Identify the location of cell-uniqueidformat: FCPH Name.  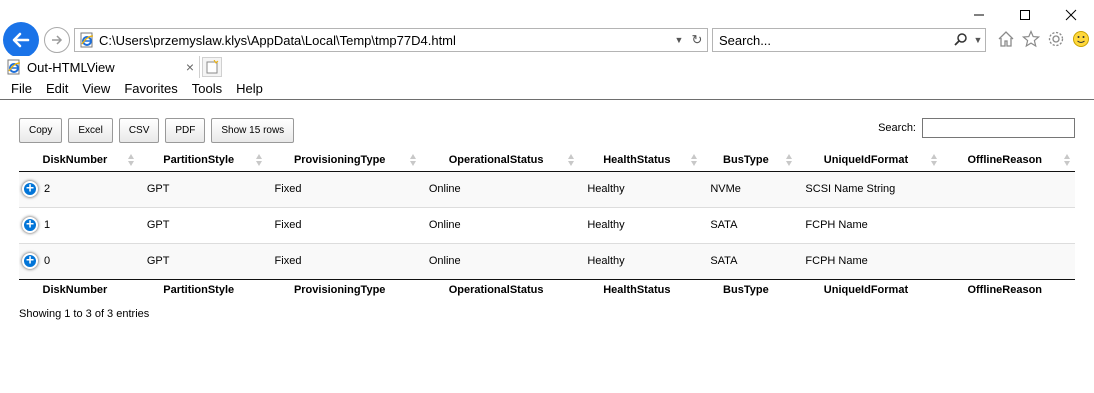
(870, 261).